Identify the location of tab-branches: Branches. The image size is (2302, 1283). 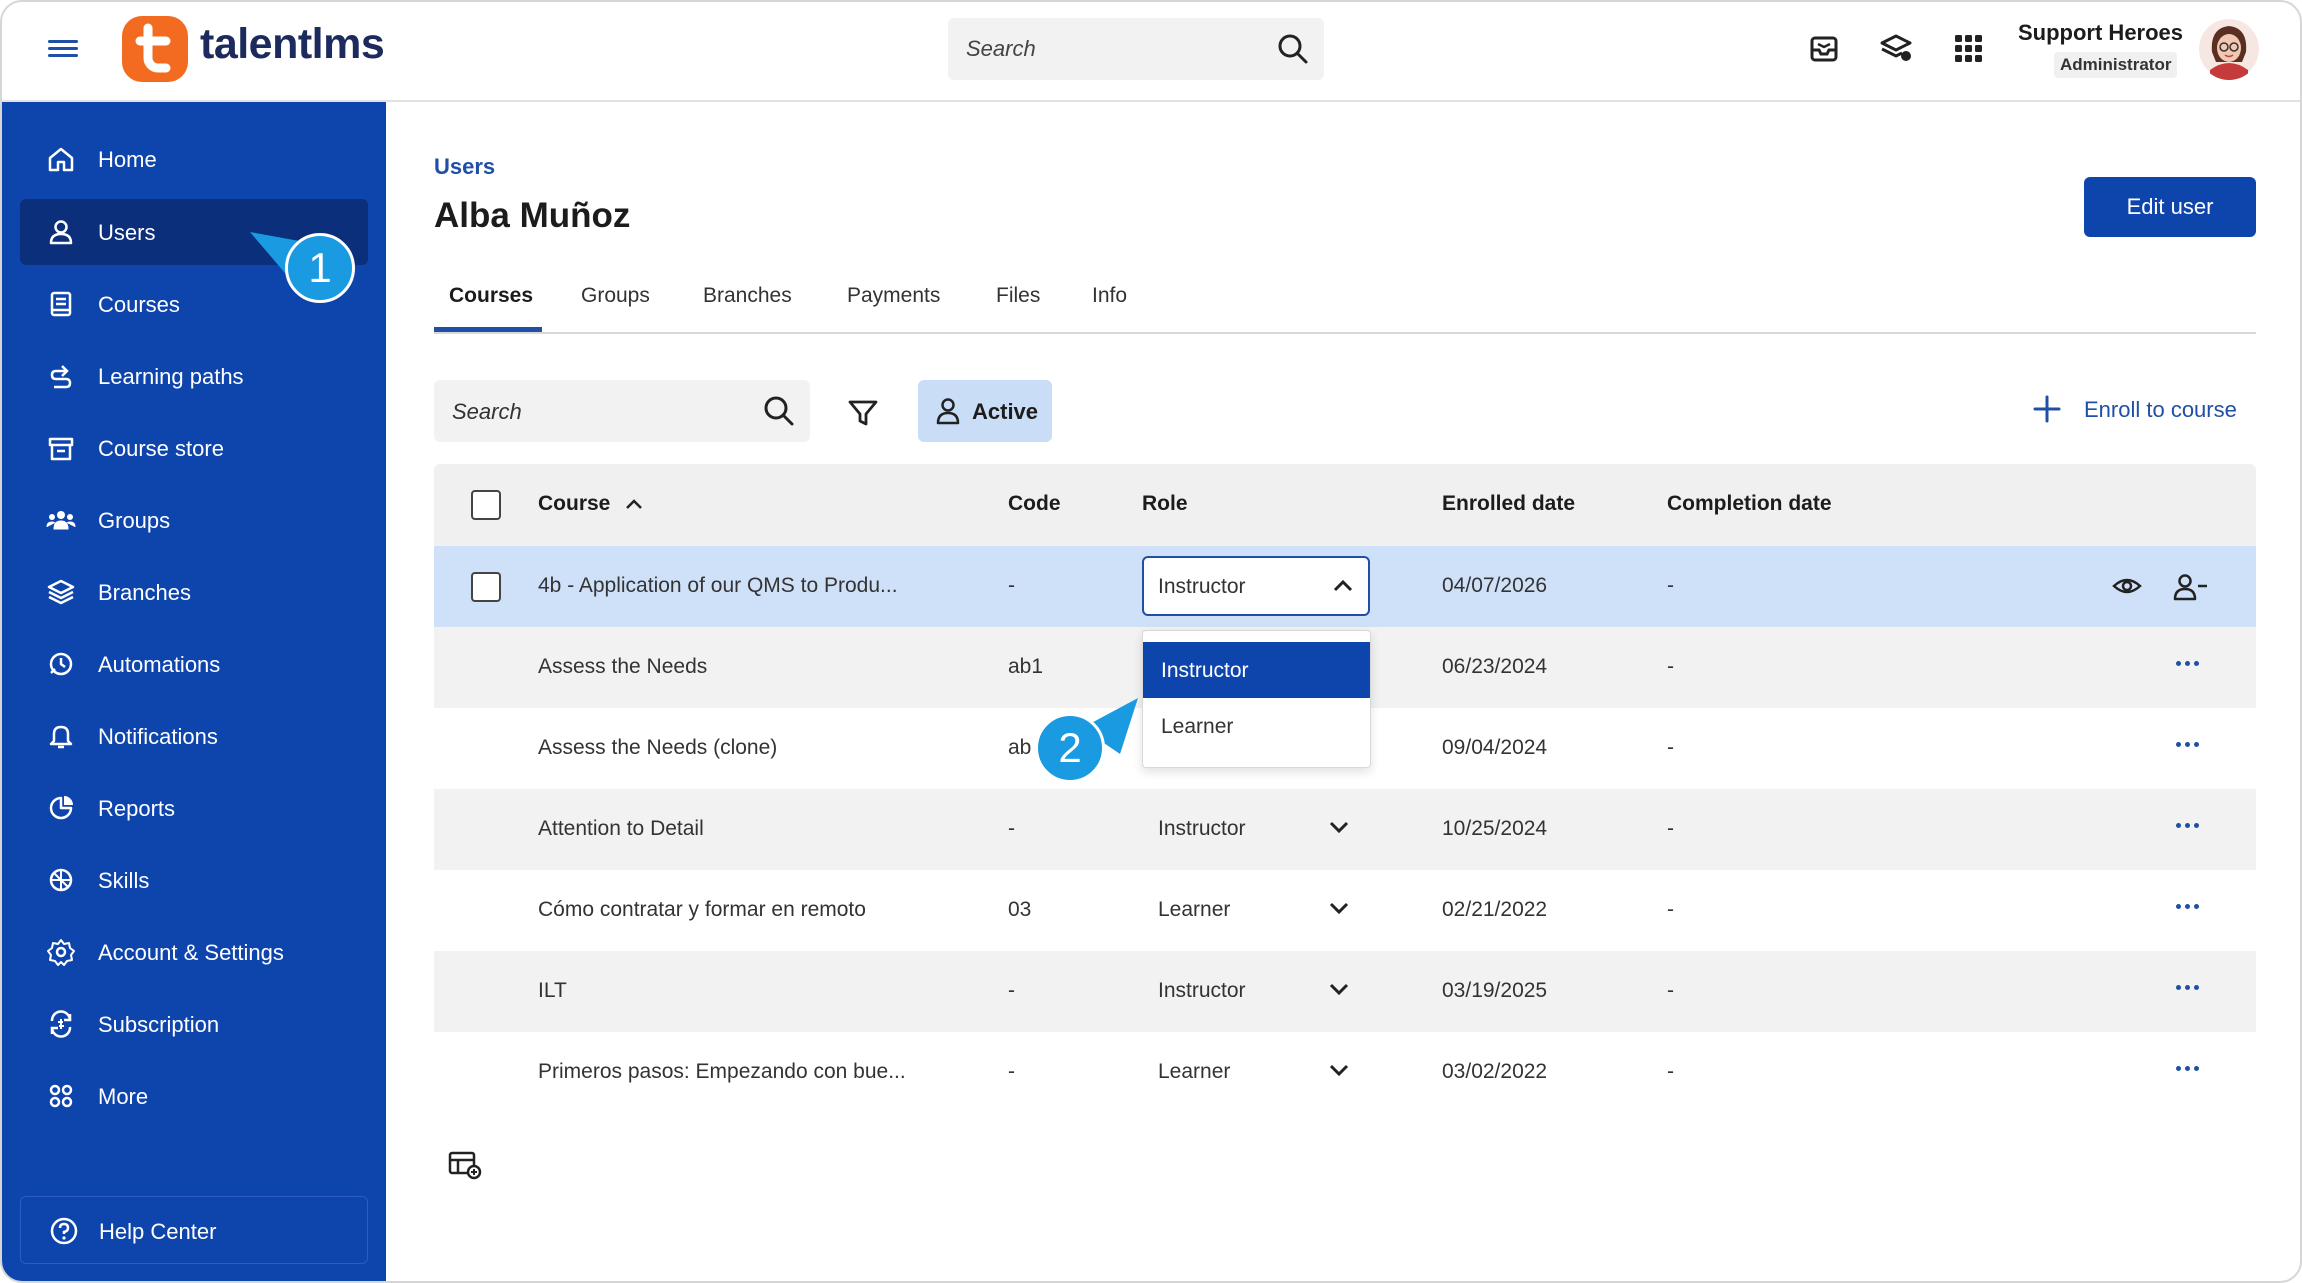
(747, 296).